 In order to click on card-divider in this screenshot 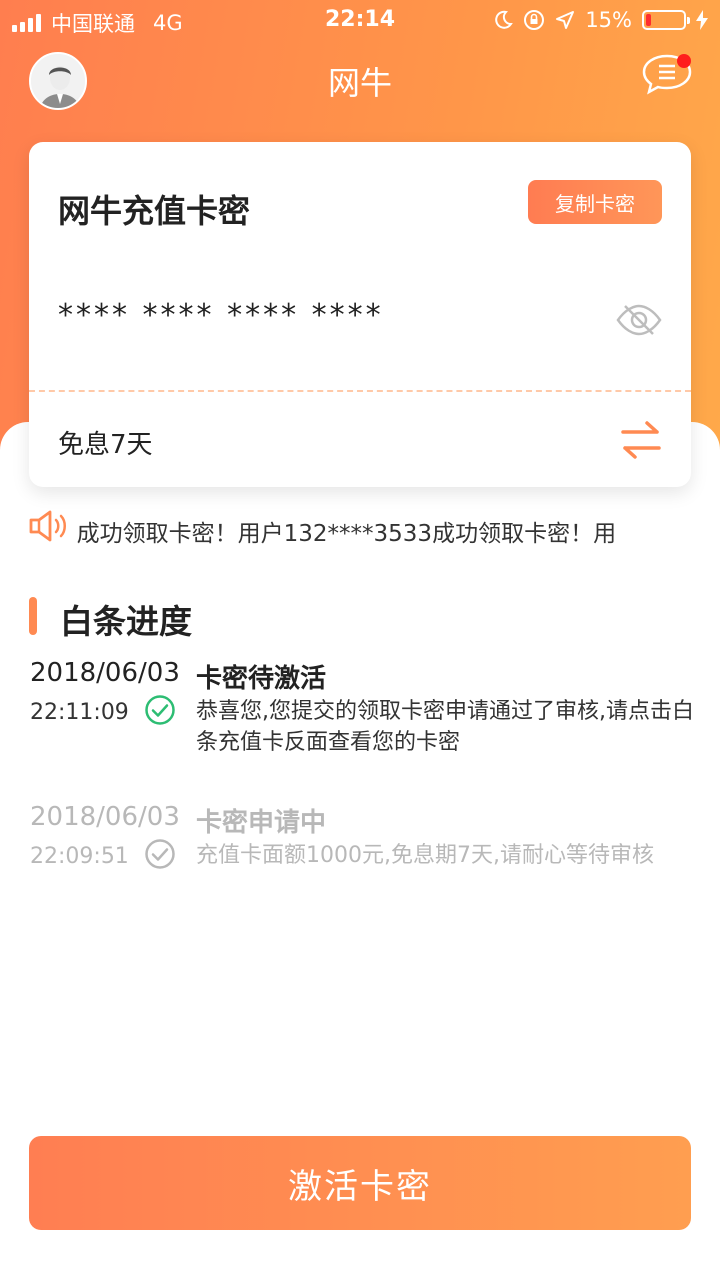, I will do `click(360, 391)`.